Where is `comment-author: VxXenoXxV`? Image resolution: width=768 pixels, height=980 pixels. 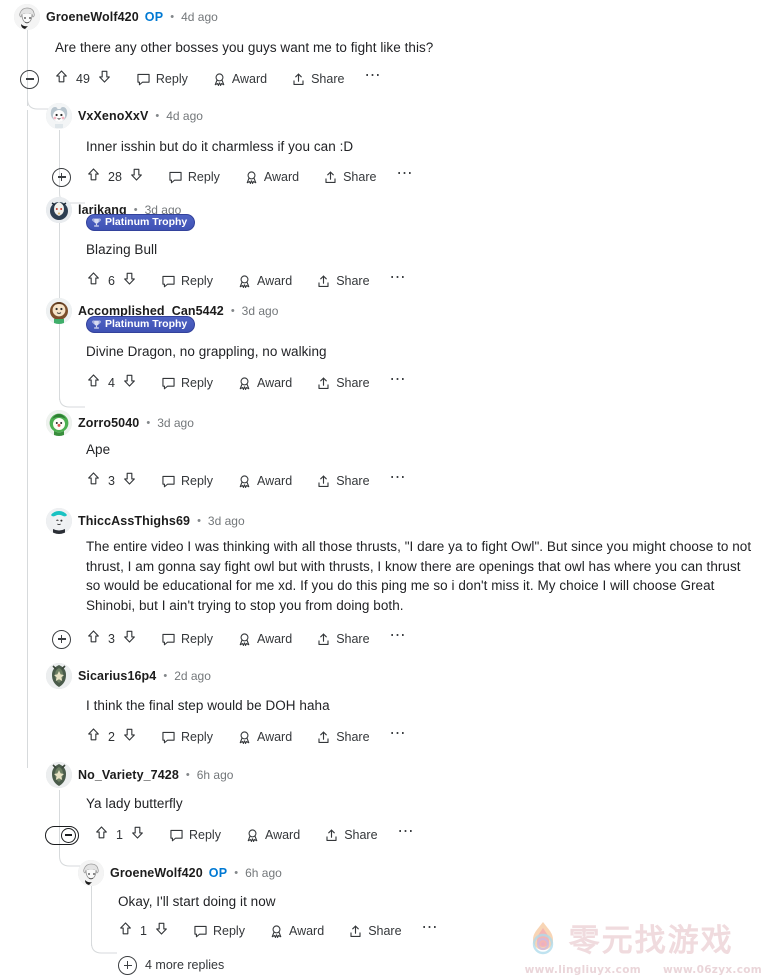
comment-author: VxXenoXxV is located at coordinates (113, 116).